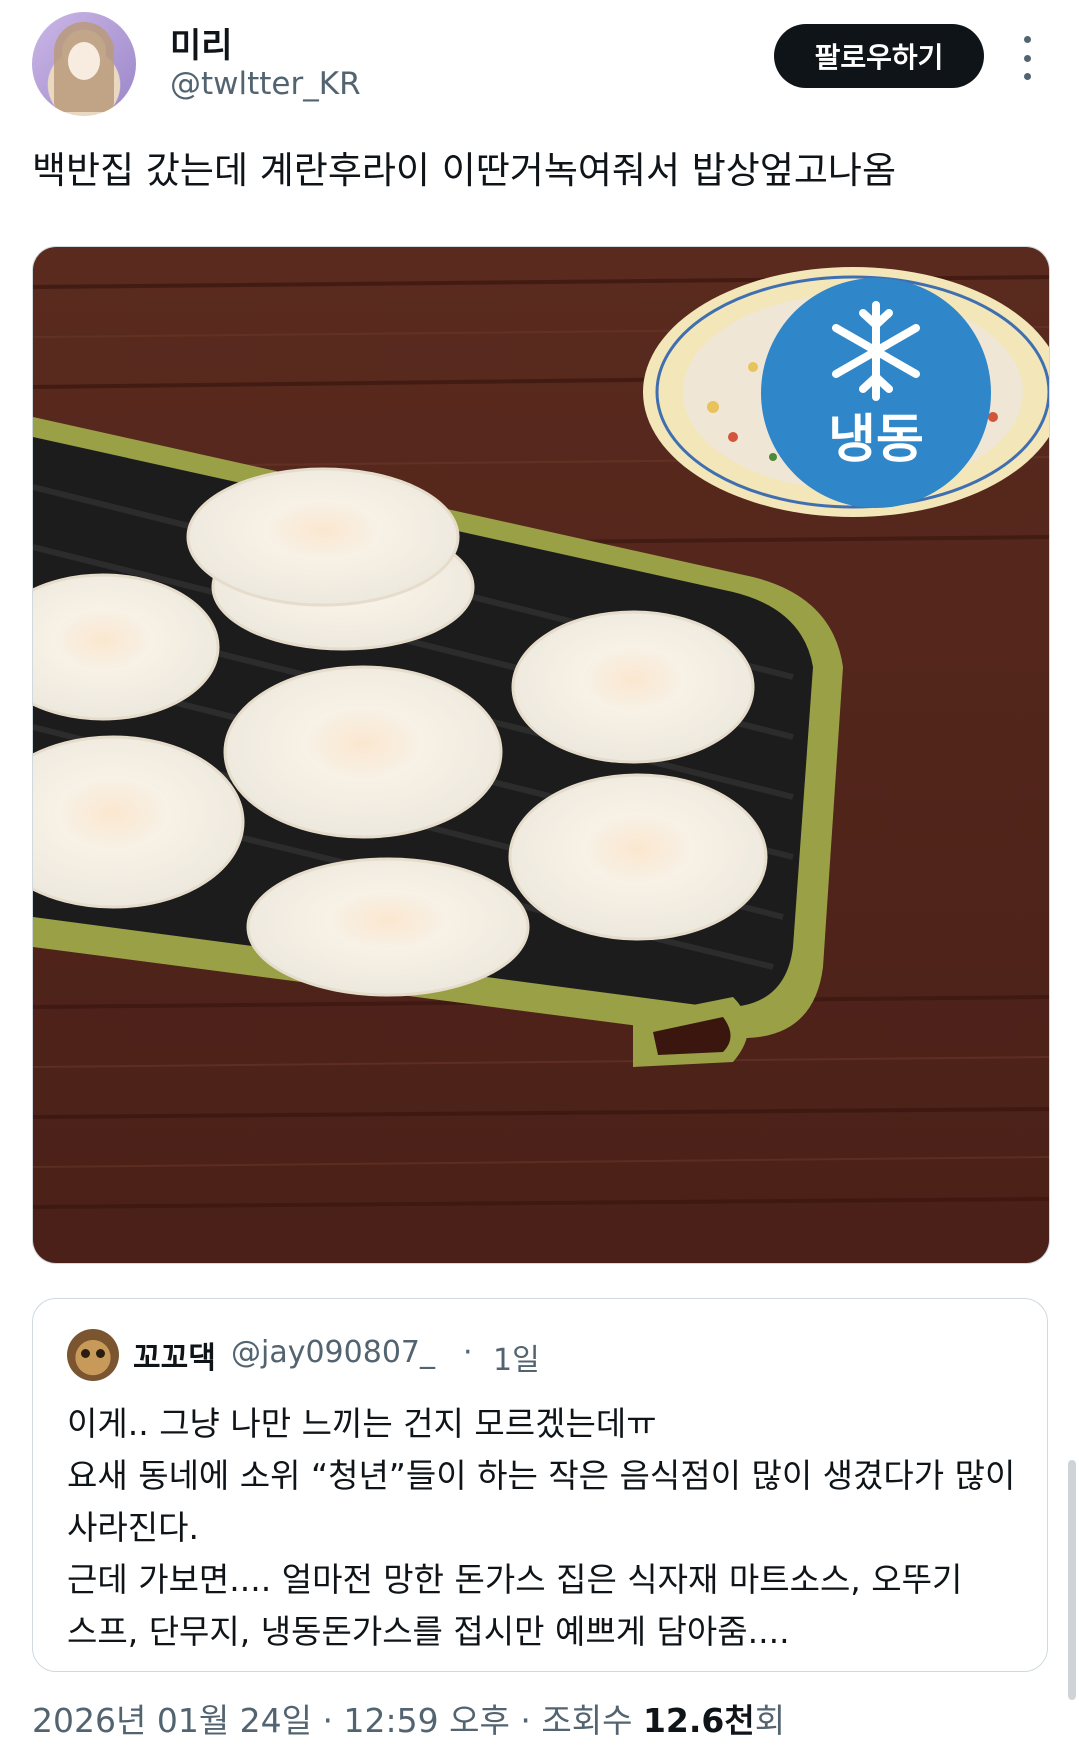 The image size is (1079, 1747). Describe the element at coordinates (93, 1355) in the screenshot. I see `quoted-author-avatar` at that location.